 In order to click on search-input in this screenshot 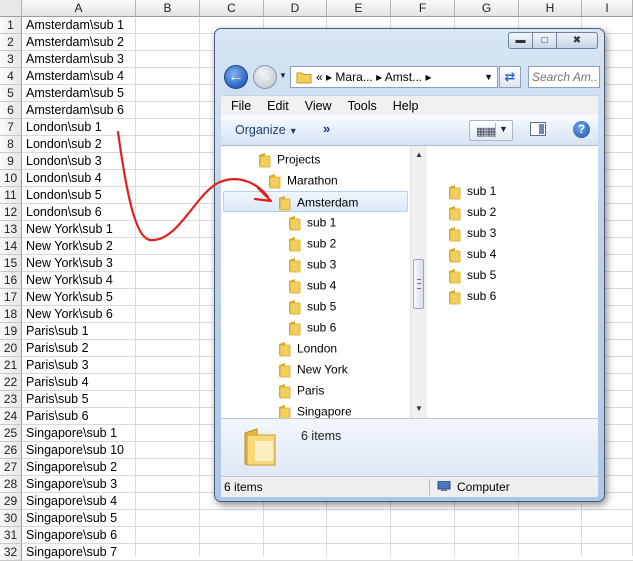, I will do `click(565, 77)`.